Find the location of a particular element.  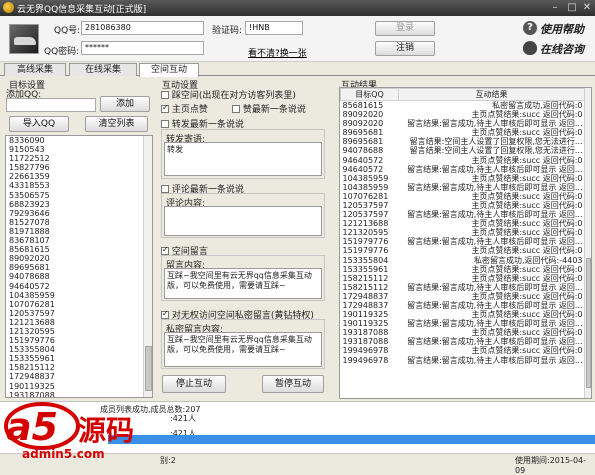

list-item: 94640572 is located at coordinates (75, 286).